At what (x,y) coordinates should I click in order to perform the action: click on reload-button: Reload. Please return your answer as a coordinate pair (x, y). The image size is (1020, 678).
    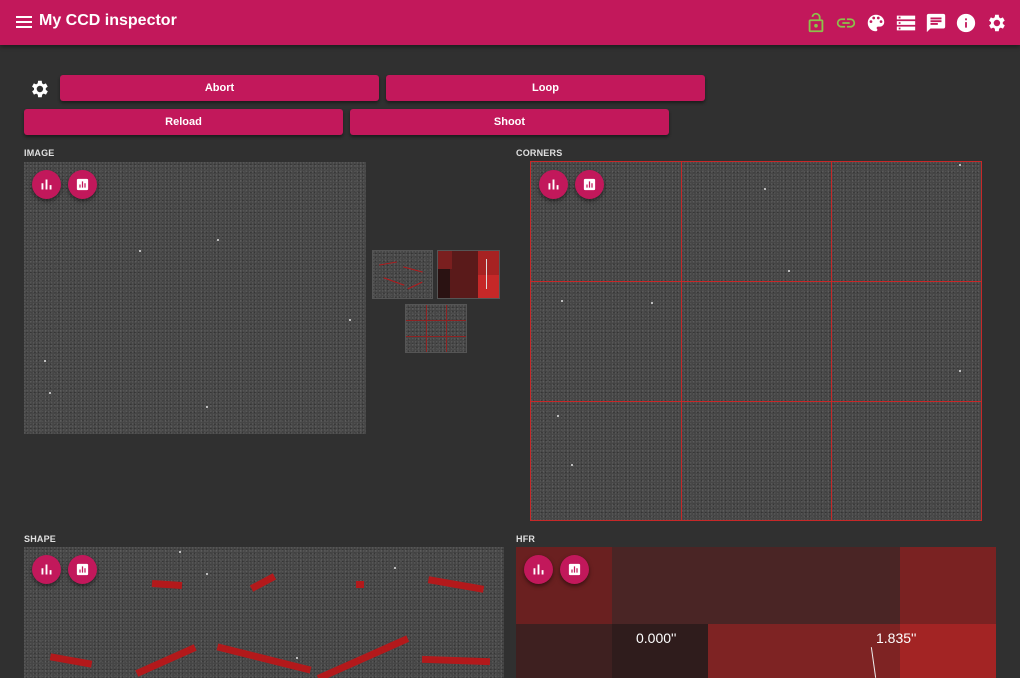
    Looking at the image, I should click on (183, 122).